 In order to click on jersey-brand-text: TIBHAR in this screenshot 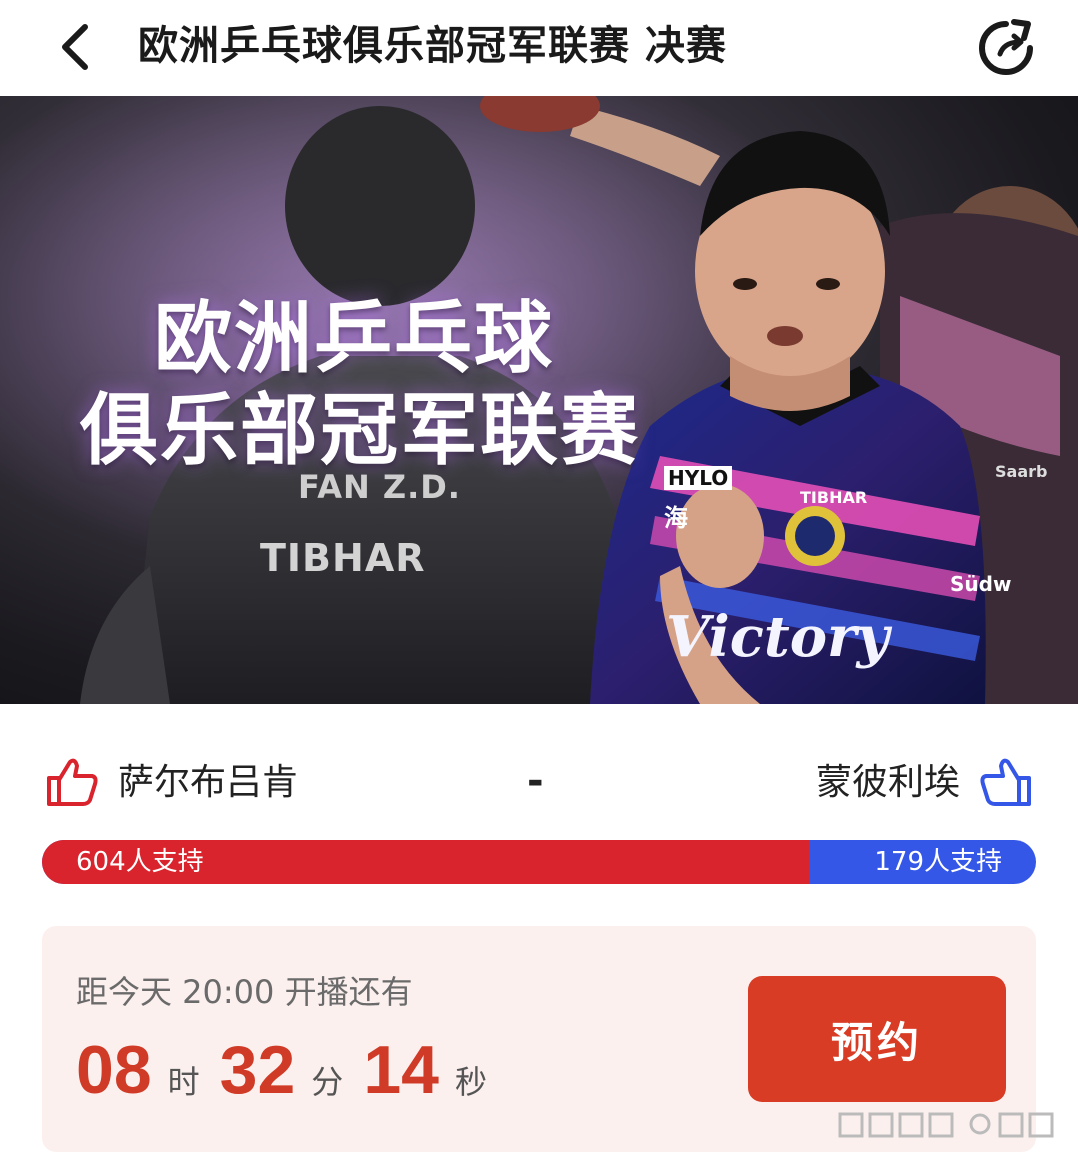, I will do `click(343, 558)`.